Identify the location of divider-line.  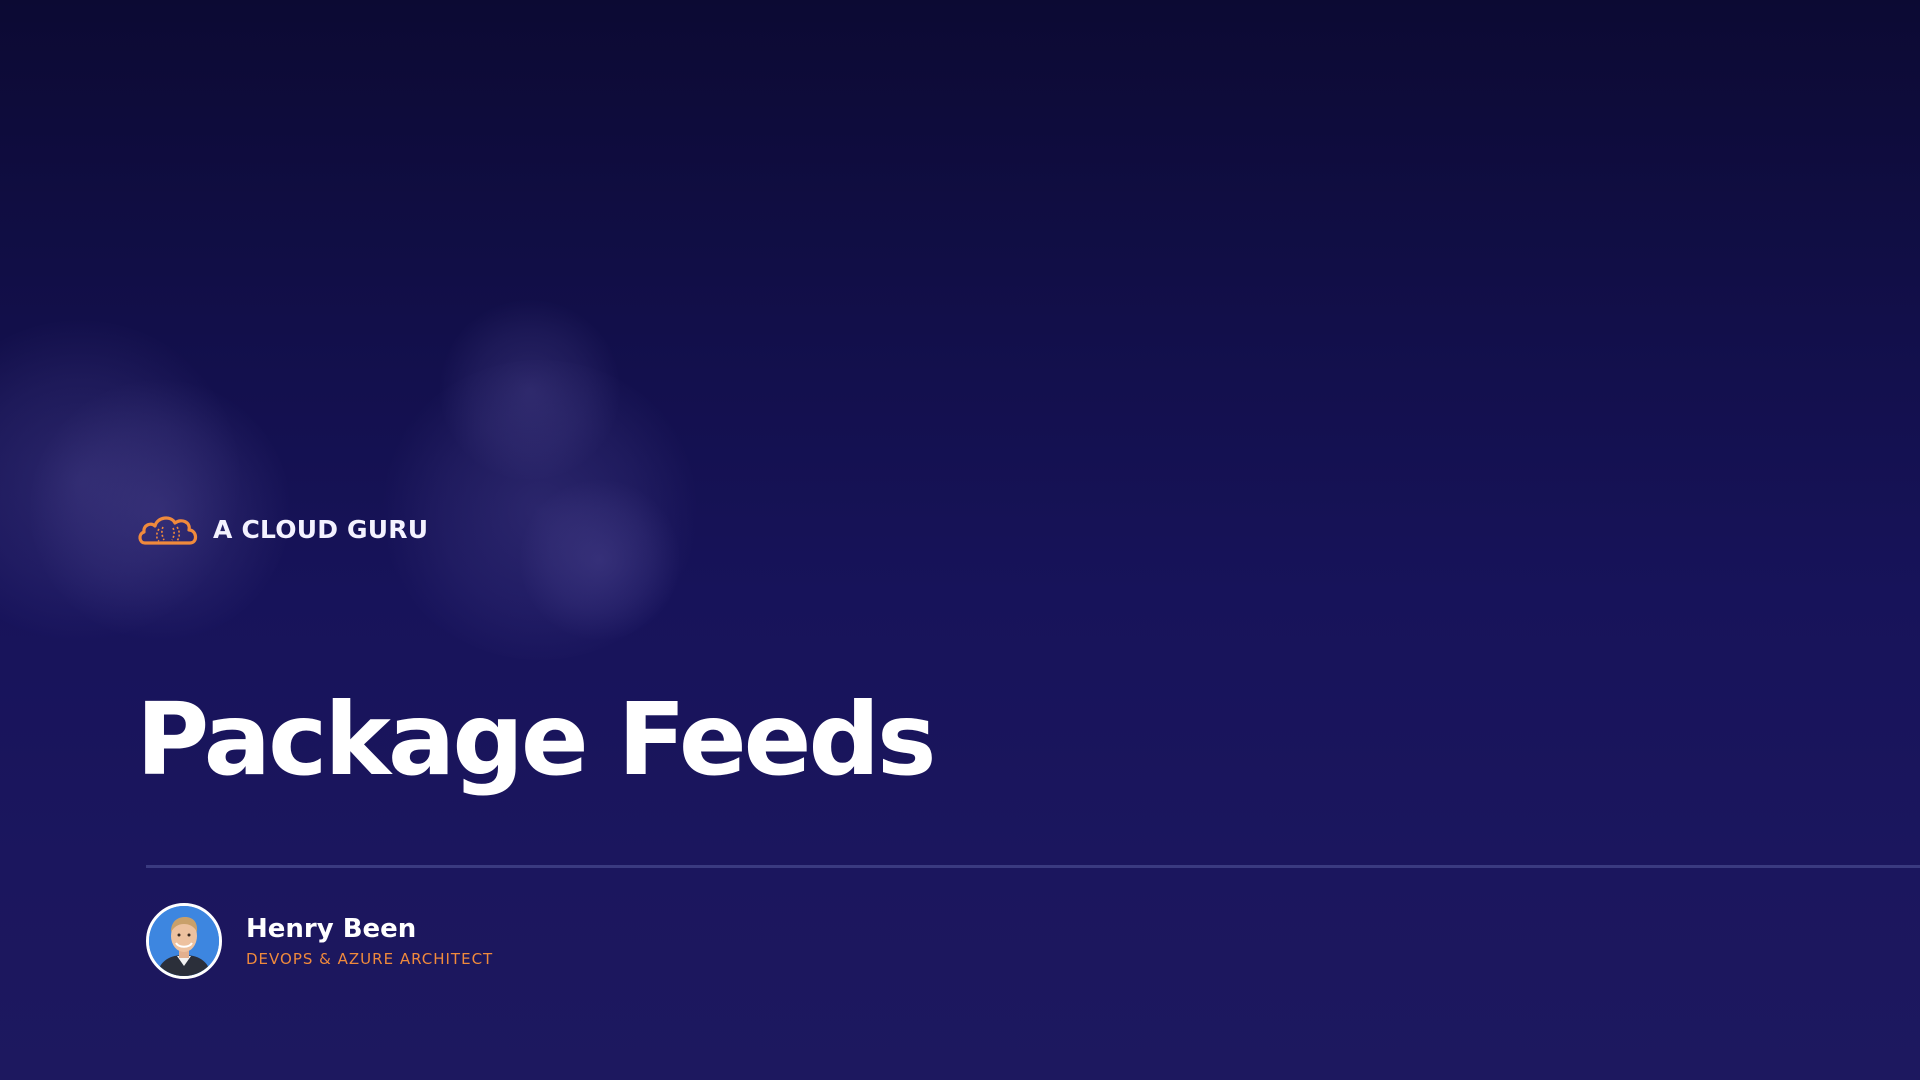
(1033, 866).